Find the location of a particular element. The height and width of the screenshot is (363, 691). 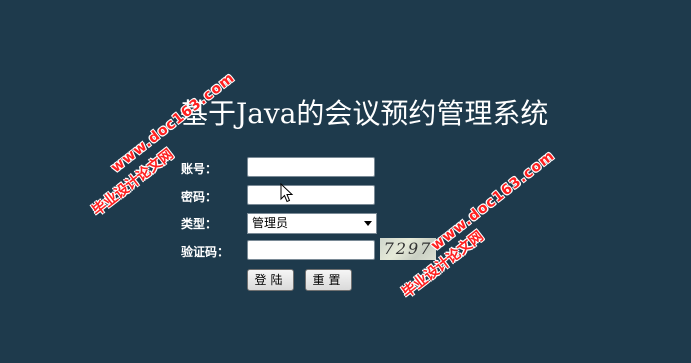

password-input is located at coordinates (311, 195).